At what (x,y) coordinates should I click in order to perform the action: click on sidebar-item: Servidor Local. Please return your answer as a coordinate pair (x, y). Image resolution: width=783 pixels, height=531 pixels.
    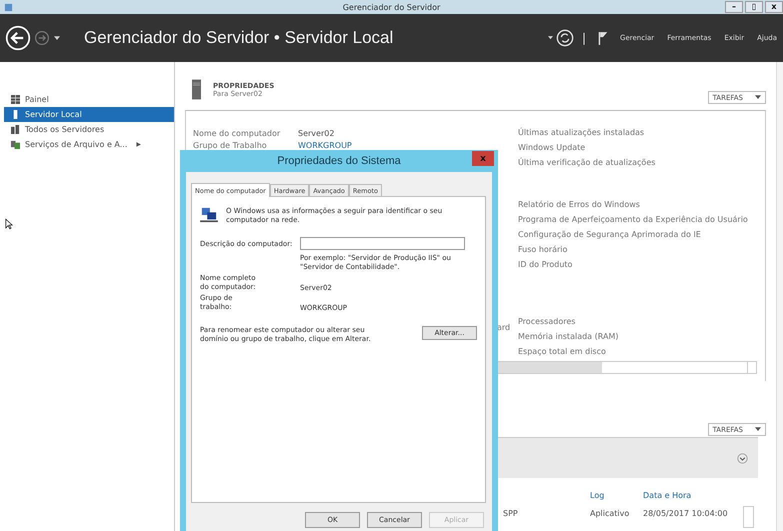
    Looking at the image, I should click on (89, 114).